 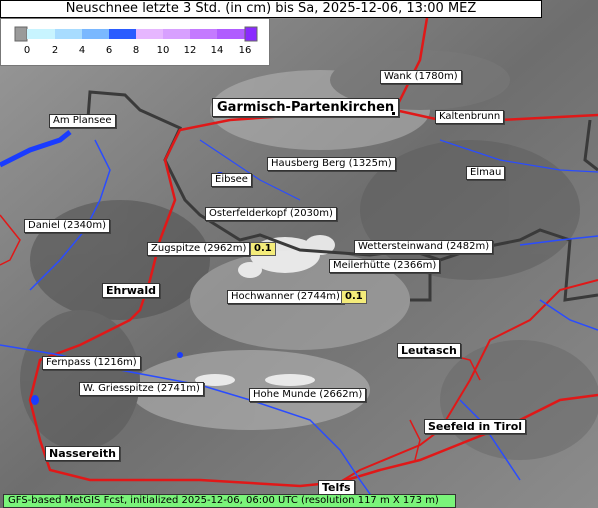 I want to click on place-label-elmau: Elmau, so click(x=486, y=173).